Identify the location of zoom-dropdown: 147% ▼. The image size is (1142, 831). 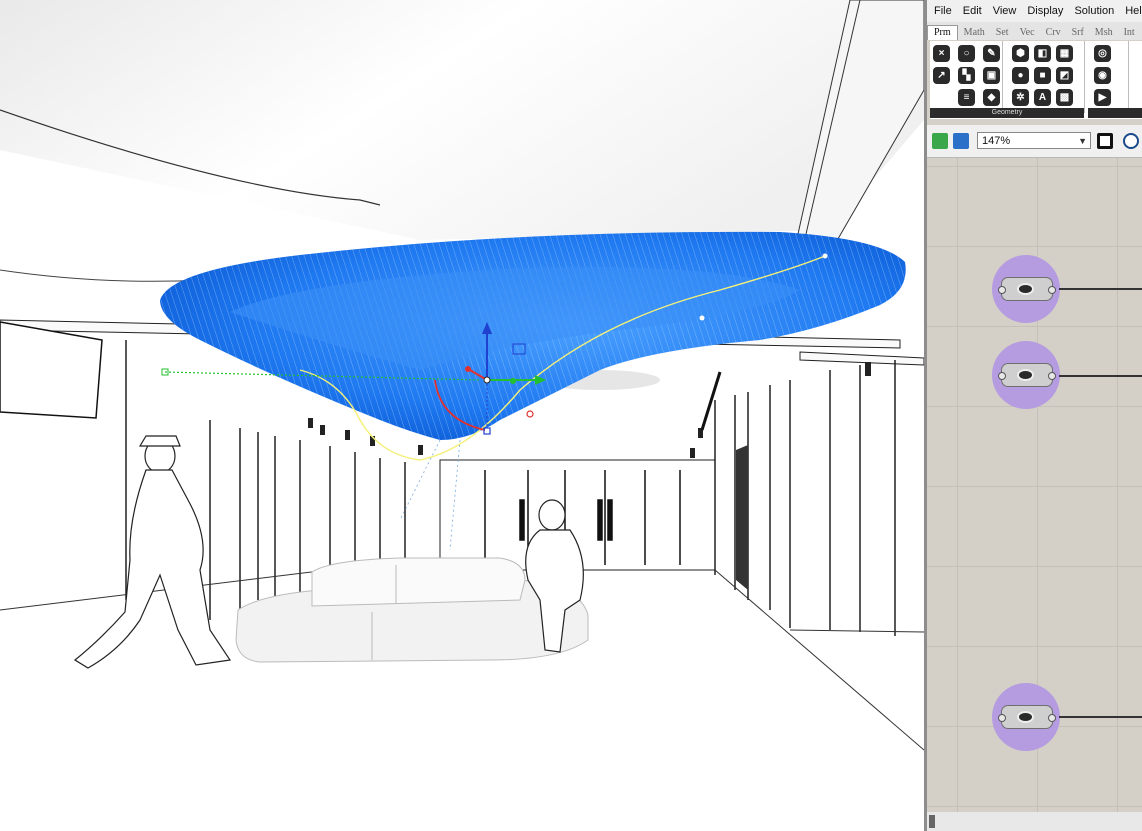
(1034, 140).